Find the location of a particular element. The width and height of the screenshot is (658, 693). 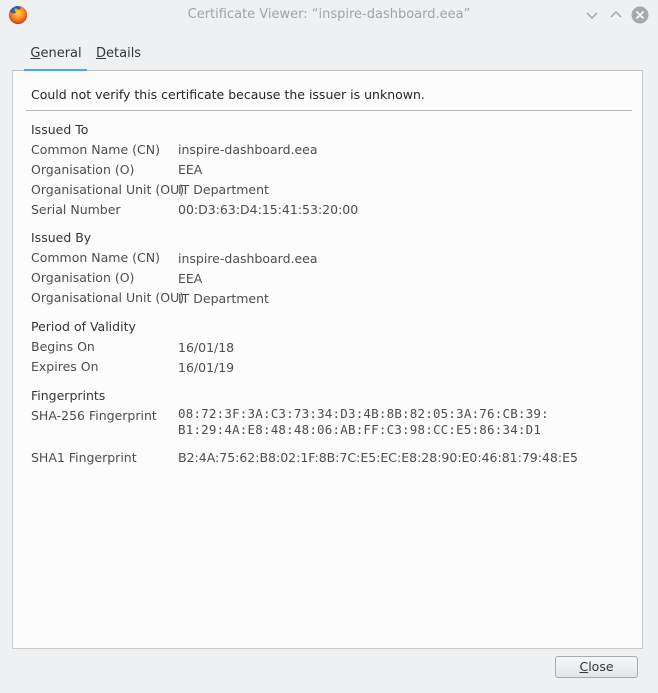

minimize-button is located at coordinates (592, 15).